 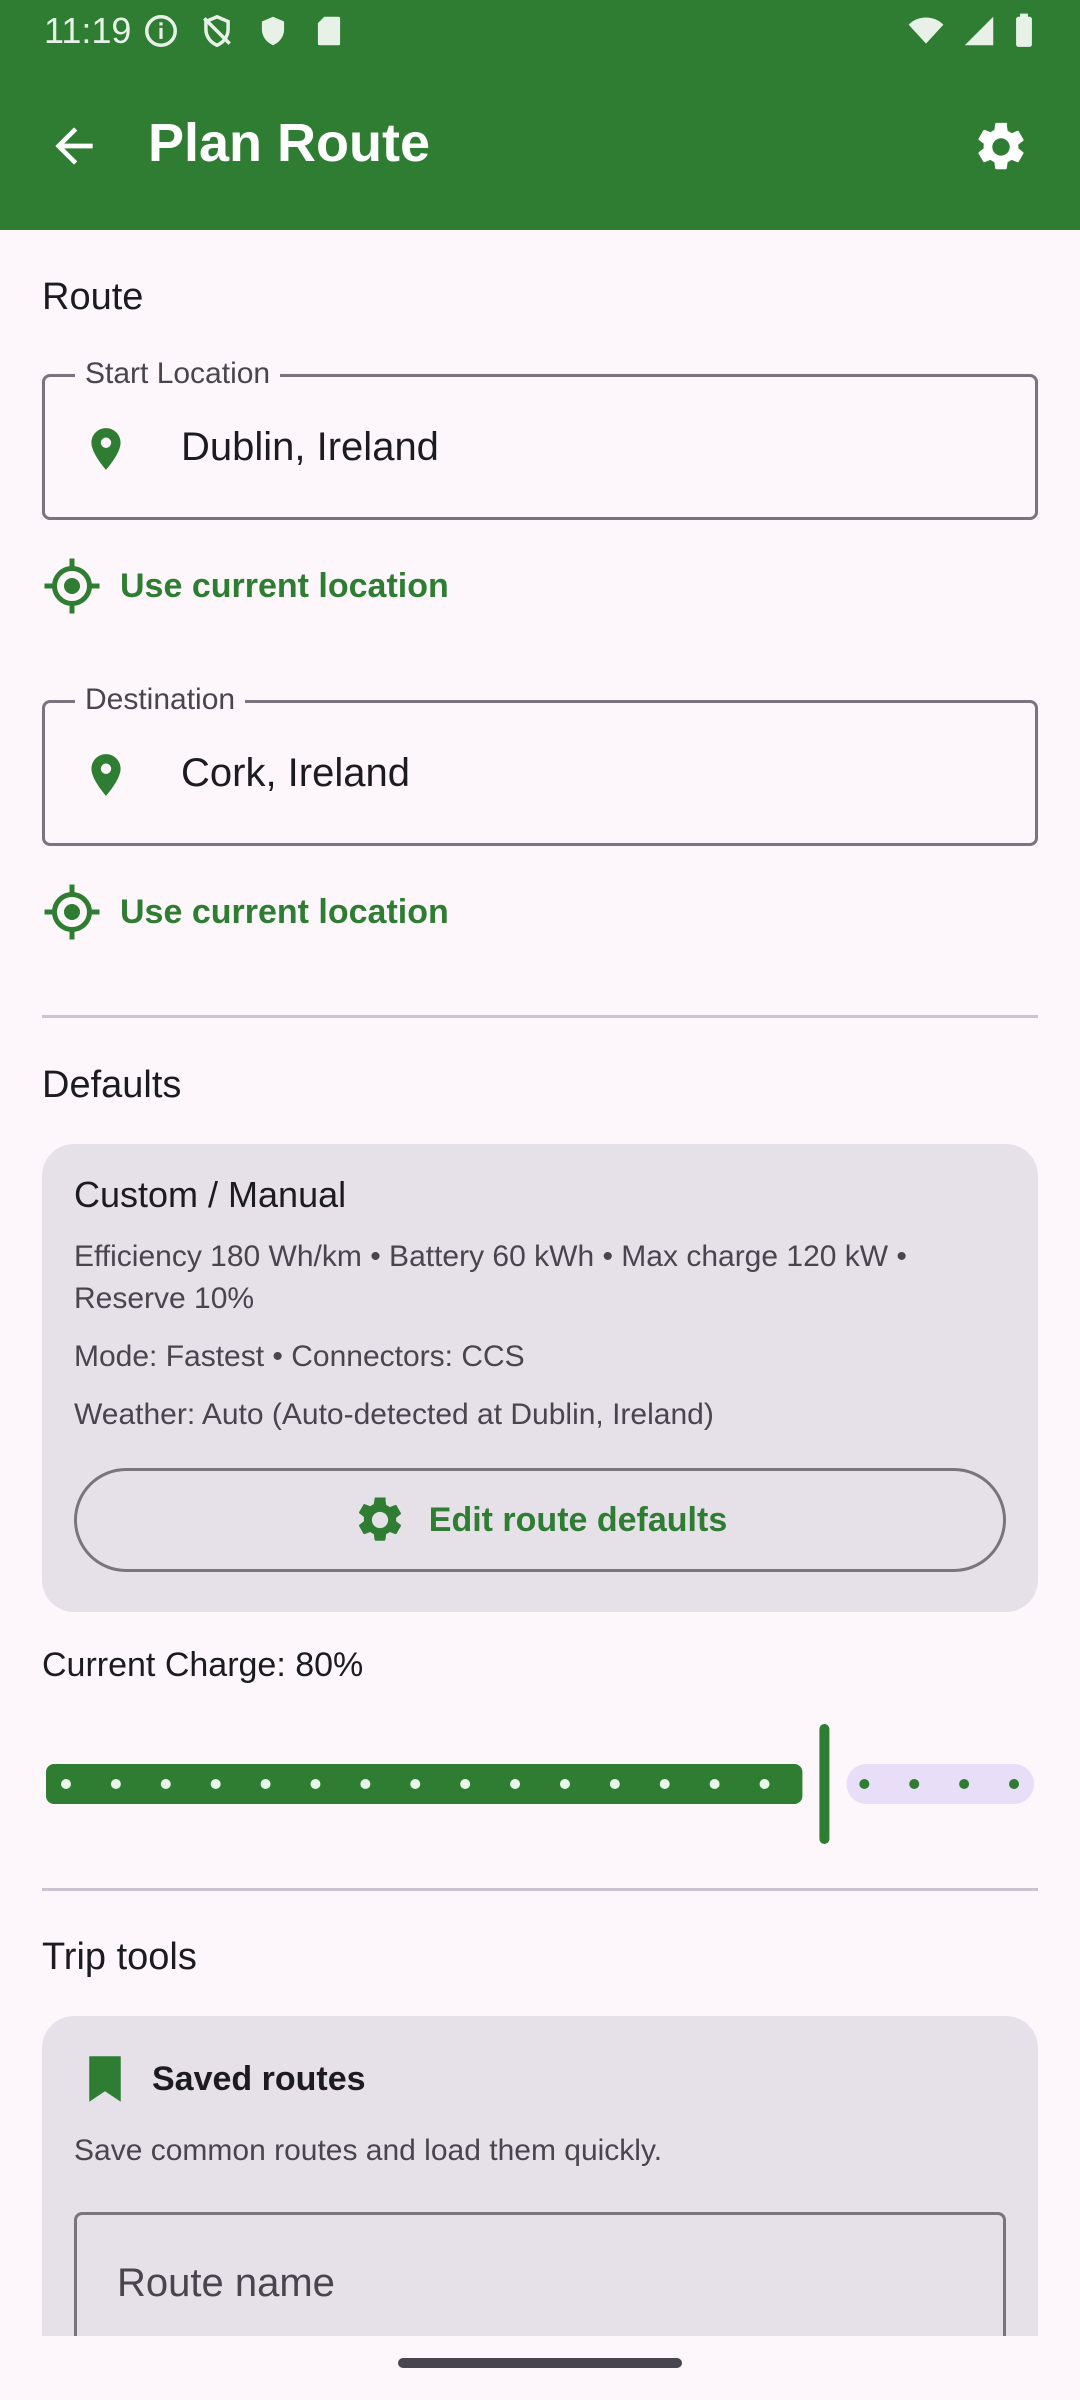 I want to click on use-current-location-start: Use current location, so click(x=245, y=586).